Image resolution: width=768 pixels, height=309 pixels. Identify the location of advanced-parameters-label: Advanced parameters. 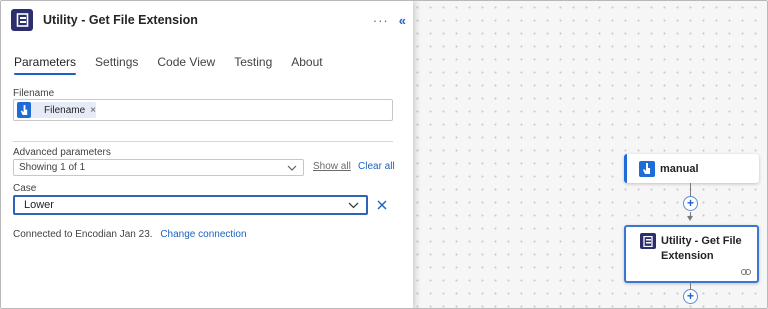
(62, 152).